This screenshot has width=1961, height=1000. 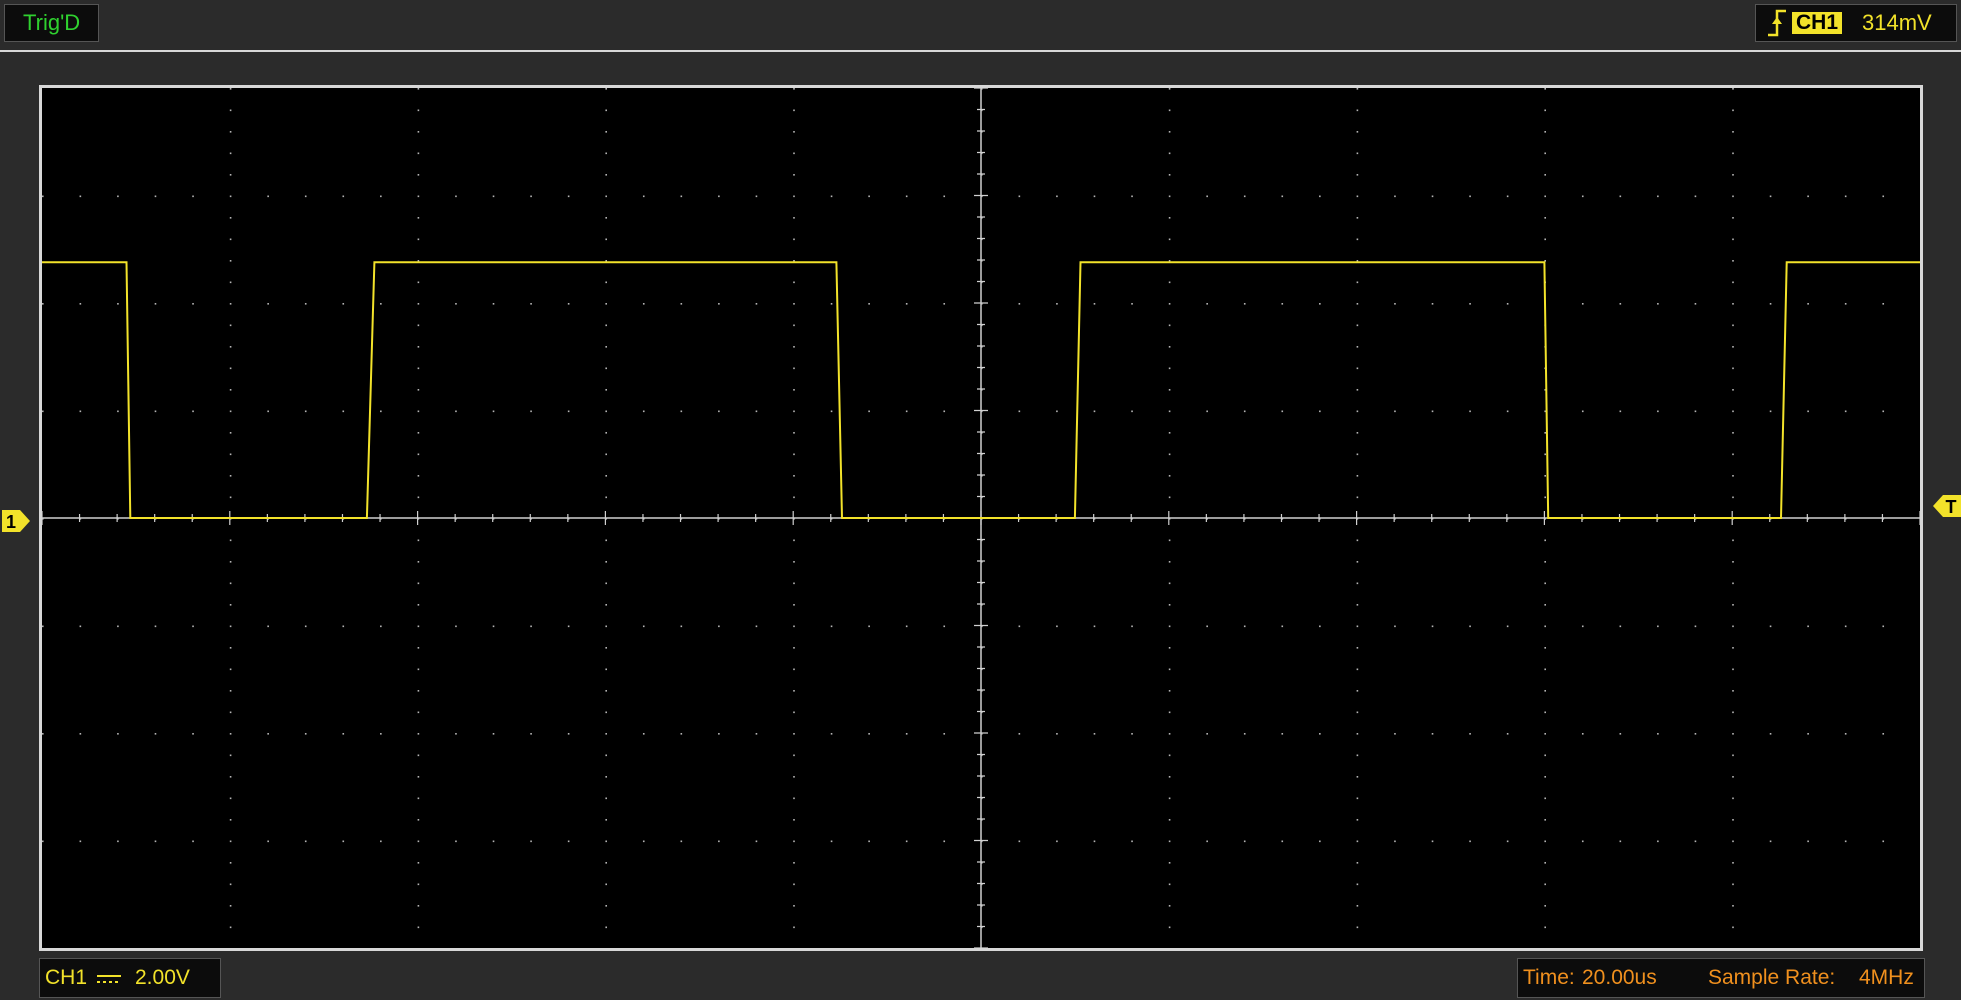 I want to click on trigger-status-text: Trig'D, so click(x=52, y=22).